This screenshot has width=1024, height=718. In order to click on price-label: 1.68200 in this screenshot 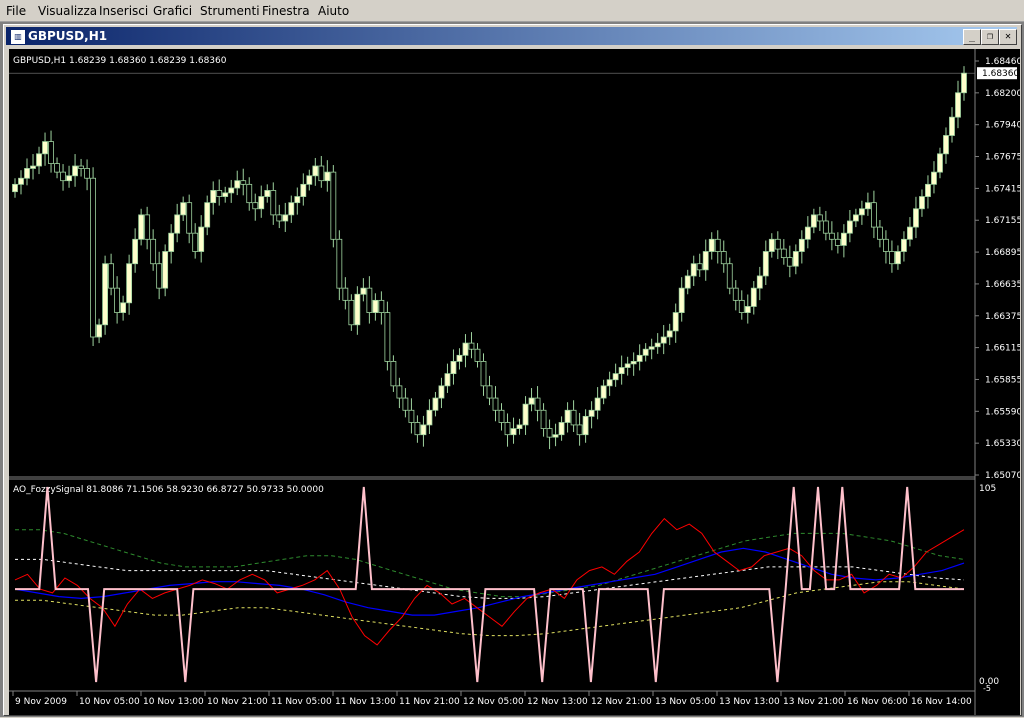, I will do `click(1002, 94)`.